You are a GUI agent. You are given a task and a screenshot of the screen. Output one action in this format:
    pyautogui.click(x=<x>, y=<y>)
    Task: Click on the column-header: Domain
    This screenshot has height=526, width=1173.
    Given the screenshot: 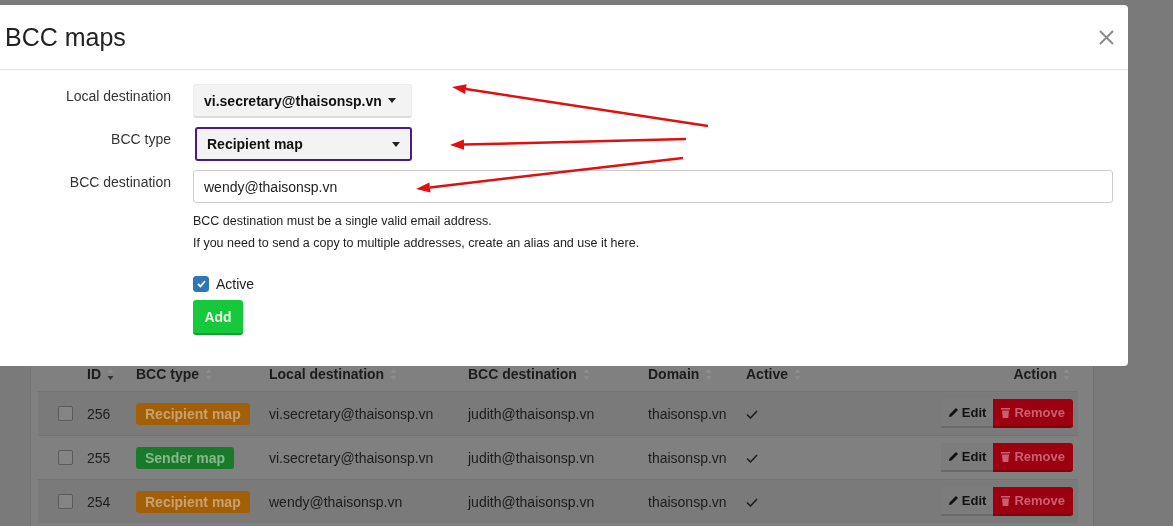 What is the action you would take?
    pyautogui.click(x=674, y=374)
    